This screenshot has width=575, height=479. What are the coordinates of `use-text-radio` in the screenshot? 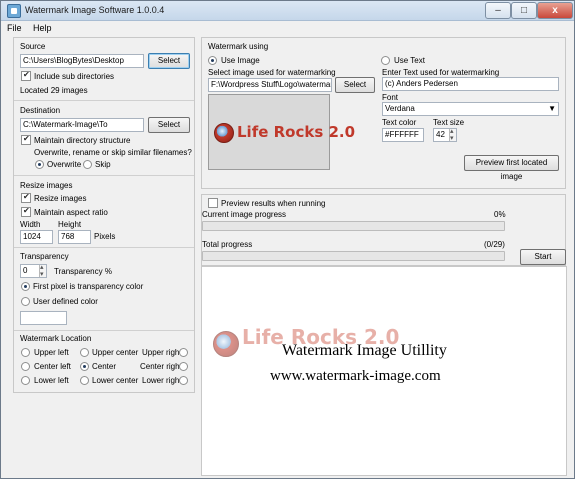 It's located at (385, 60).